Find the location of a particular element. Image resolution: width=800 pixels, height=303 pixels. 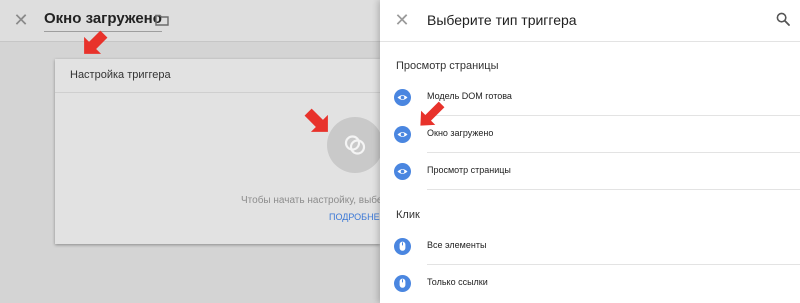

editor-header: ✕ Окно загружено is located at coordinates (190, 21).